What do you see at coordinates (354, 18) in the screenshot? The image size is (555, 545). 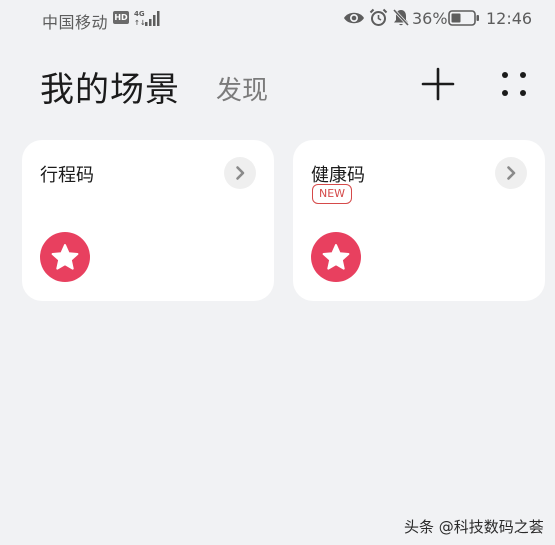 I see `eye-icon` at bounding box center [354, 18].